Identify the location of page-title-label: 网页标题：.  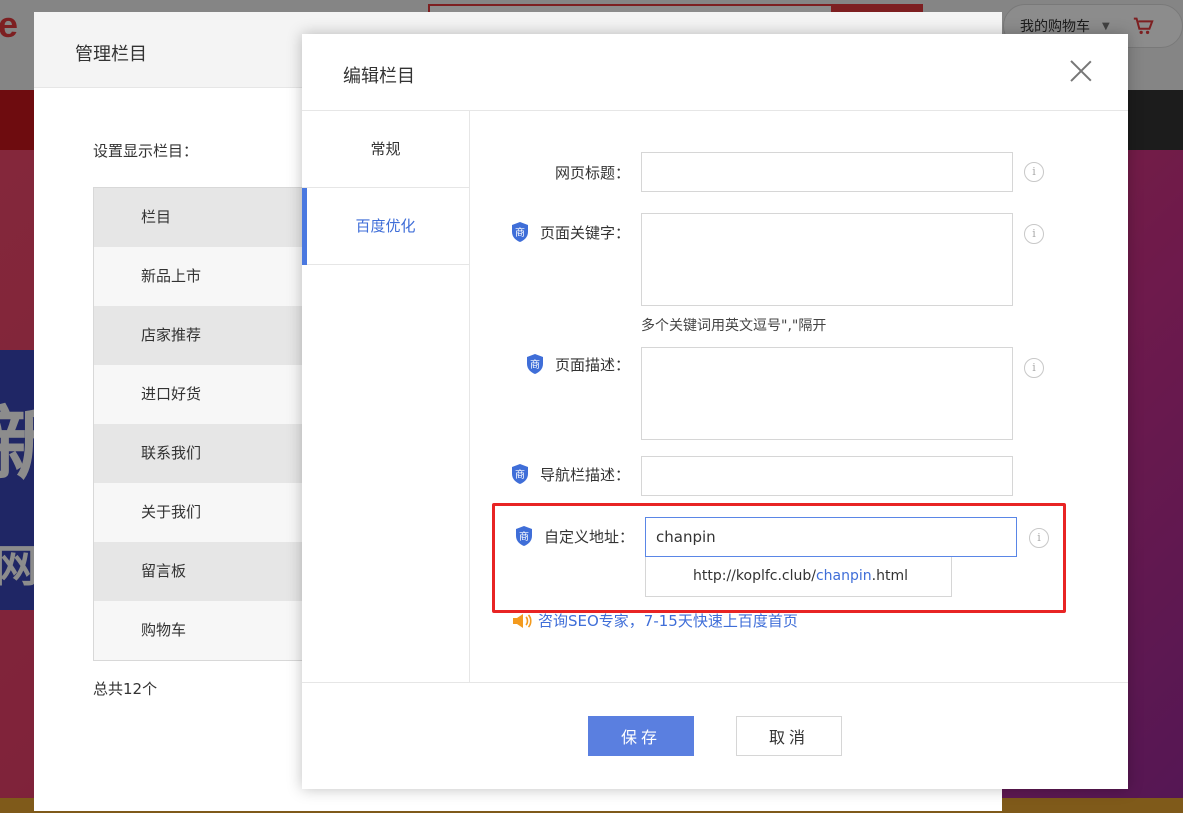
(592, 173).